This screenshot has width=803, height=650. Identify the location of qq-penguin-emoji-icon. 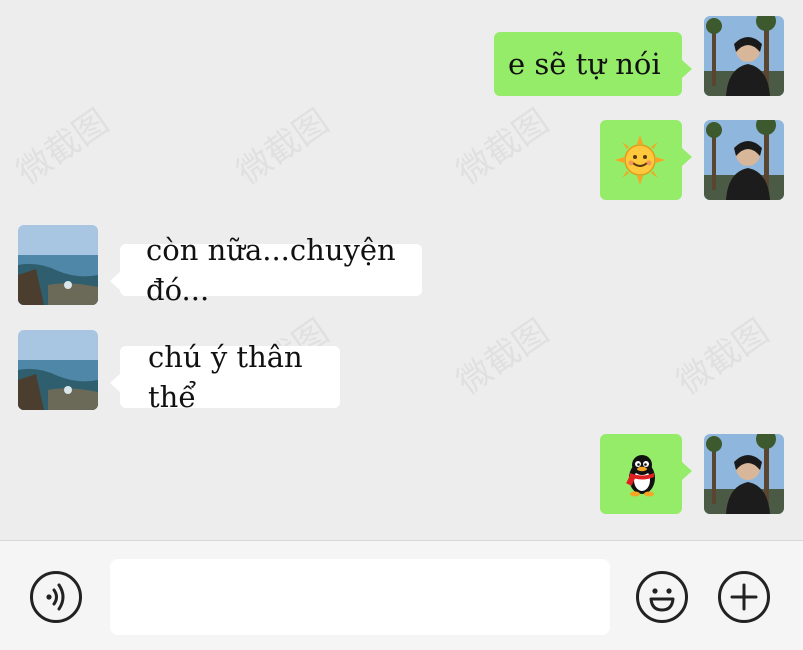
(642, 474).